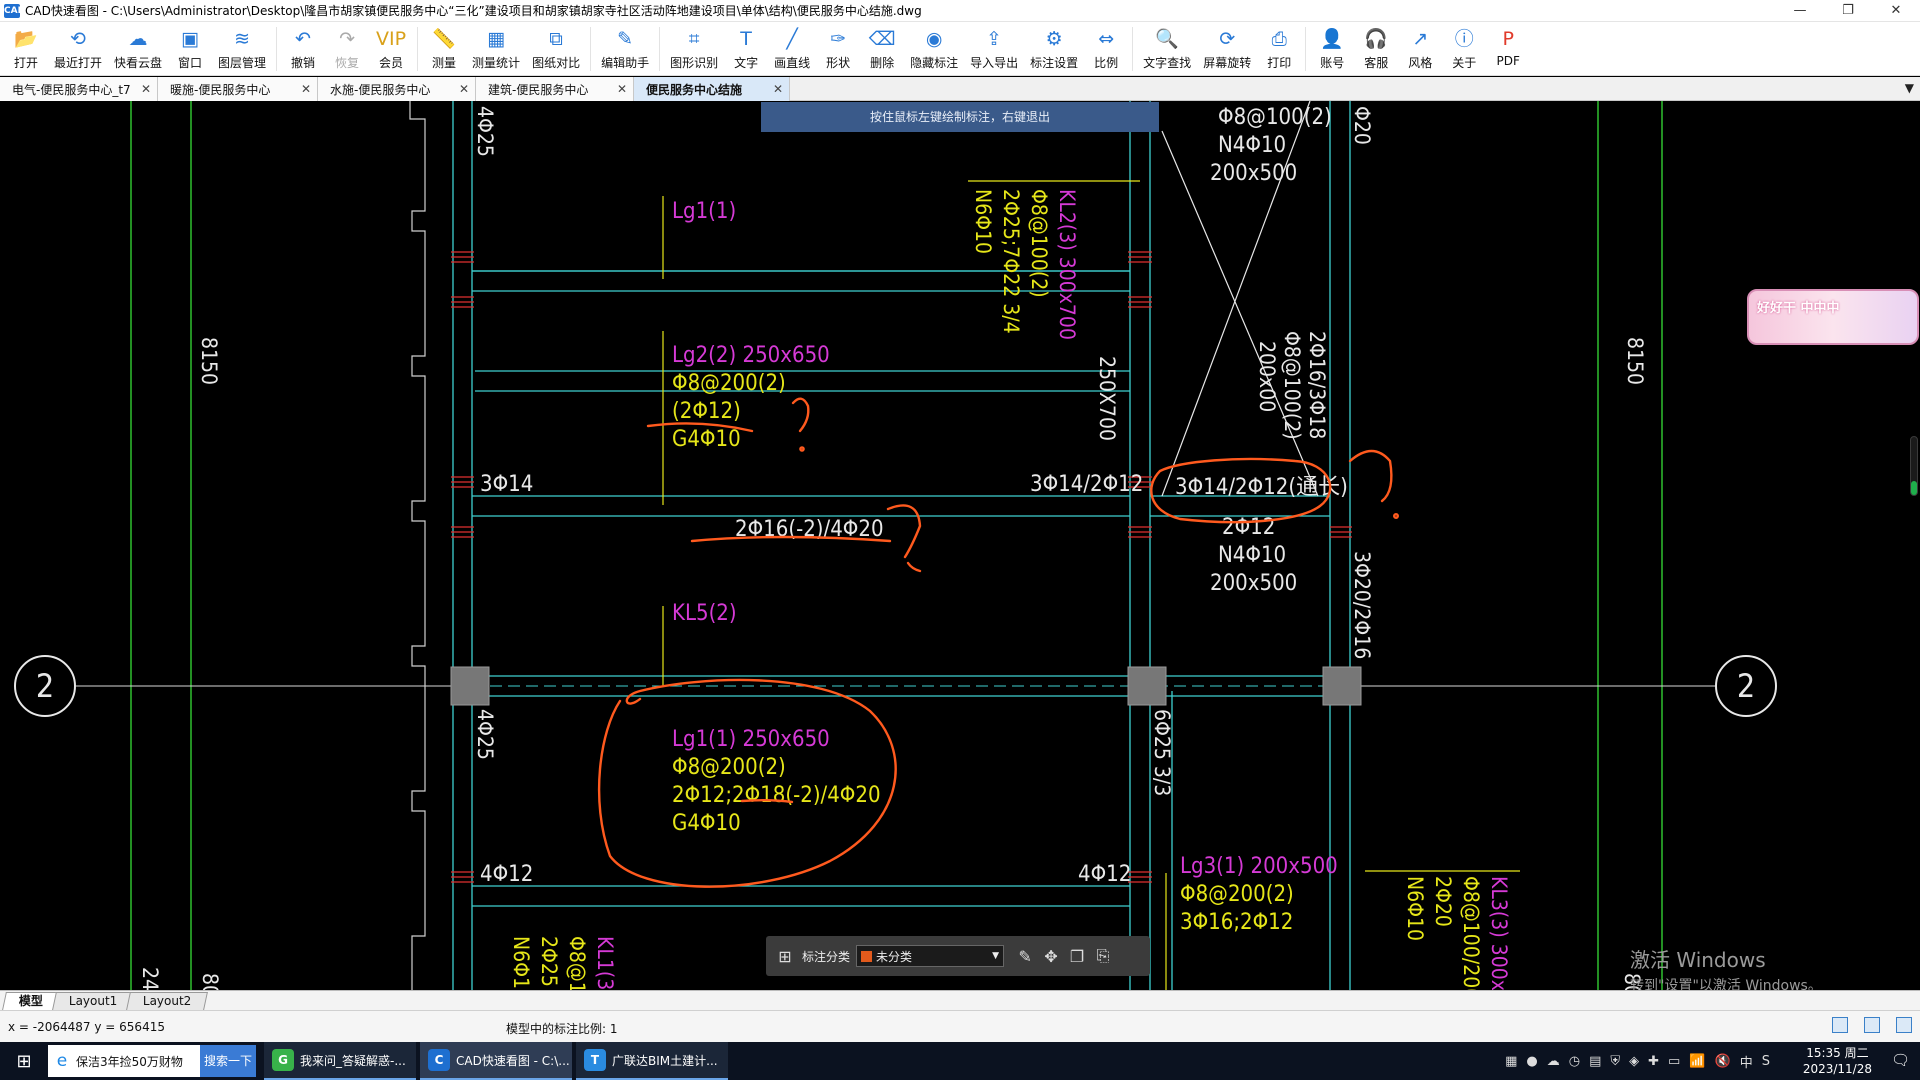 The height and width of the screenshot is (1080, 1920). I want to click on document-tab: 便民服务中心结施 ✕, so click(712, 89).